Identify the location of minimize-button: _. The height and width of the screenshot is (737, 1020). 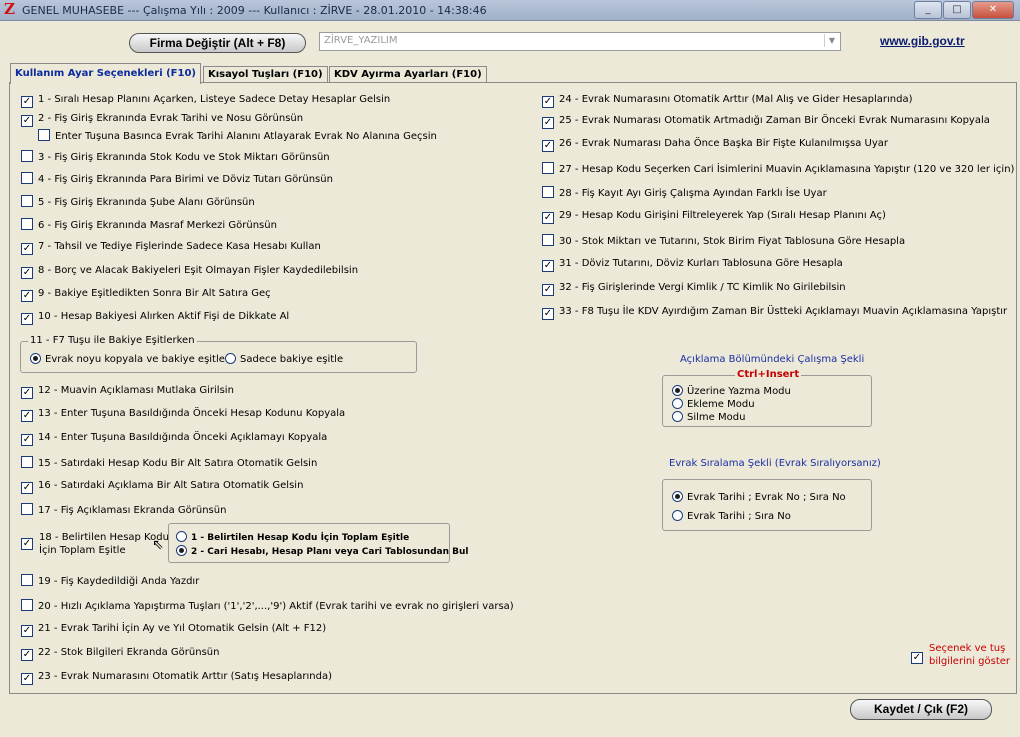
(928, 10).